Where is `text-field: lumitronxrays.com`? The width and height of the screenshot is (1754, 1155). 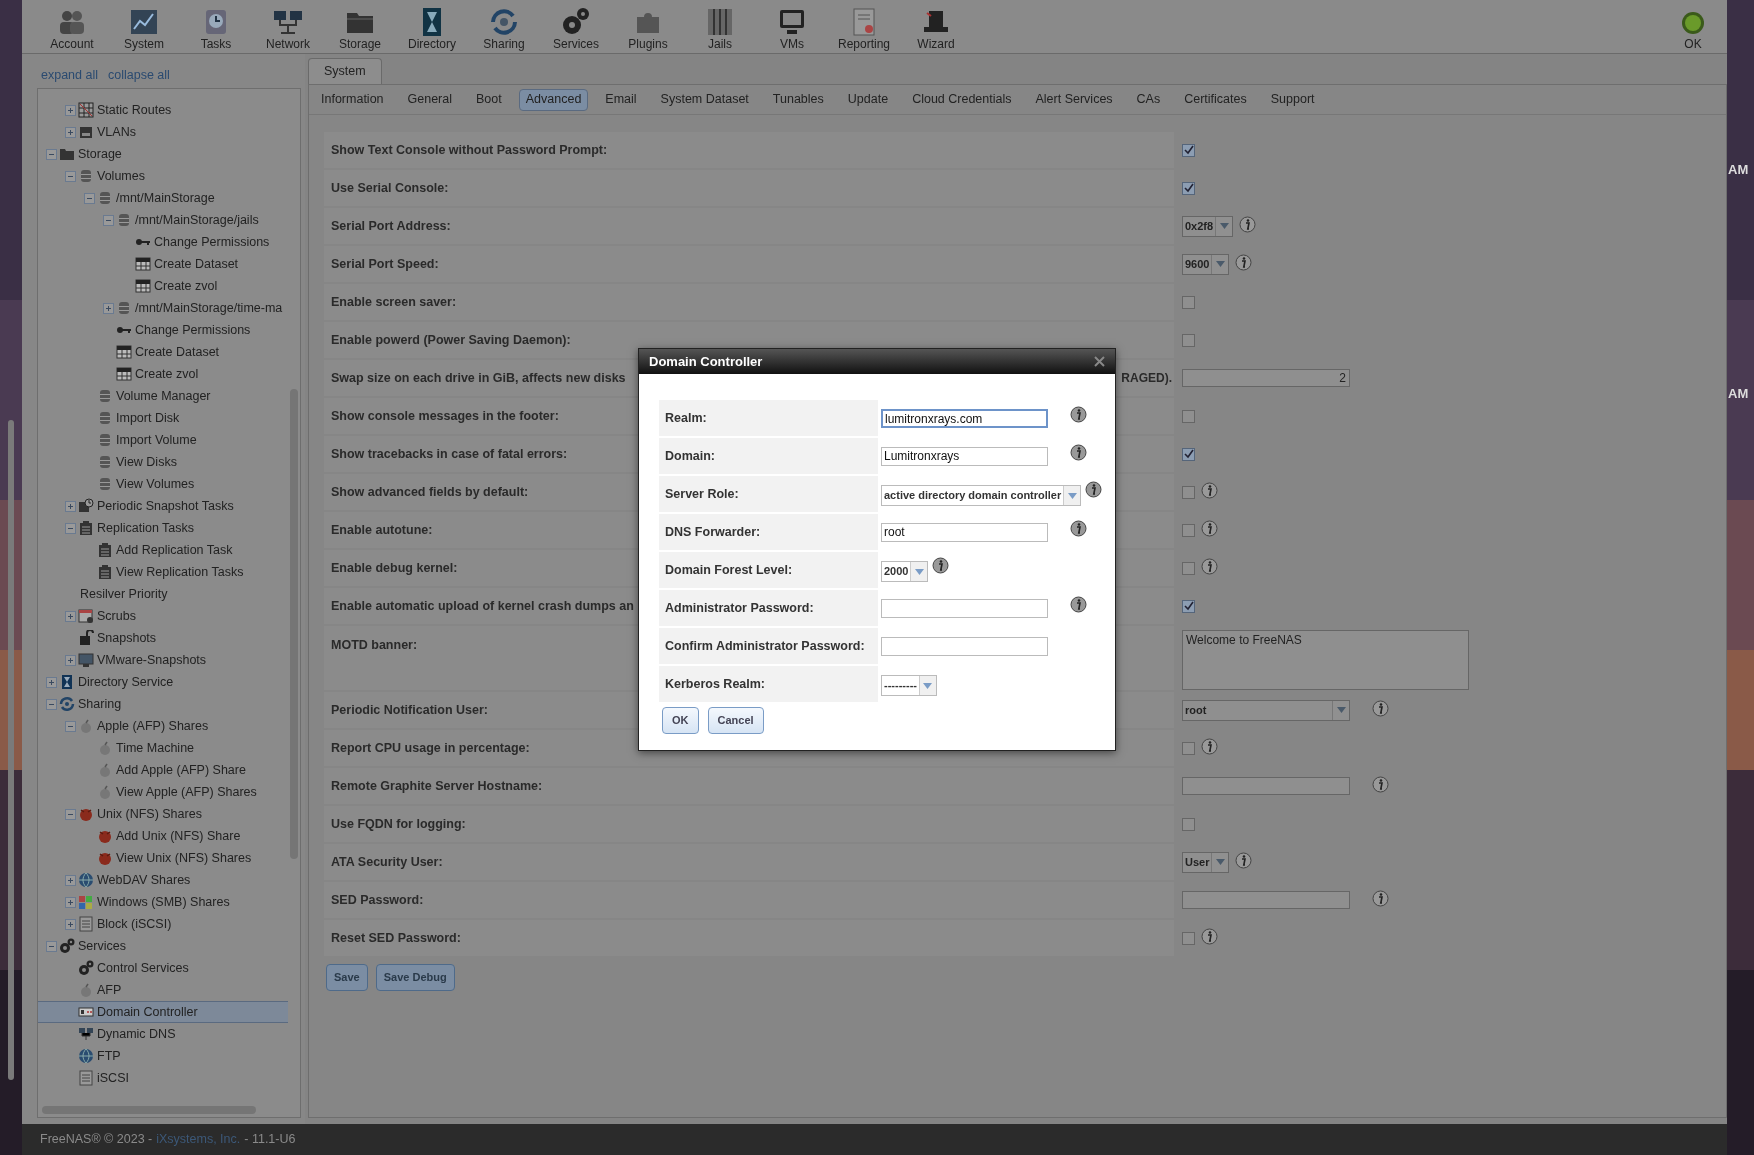 text-field: lumitronxrays.com is located at coordinates (964, 418).